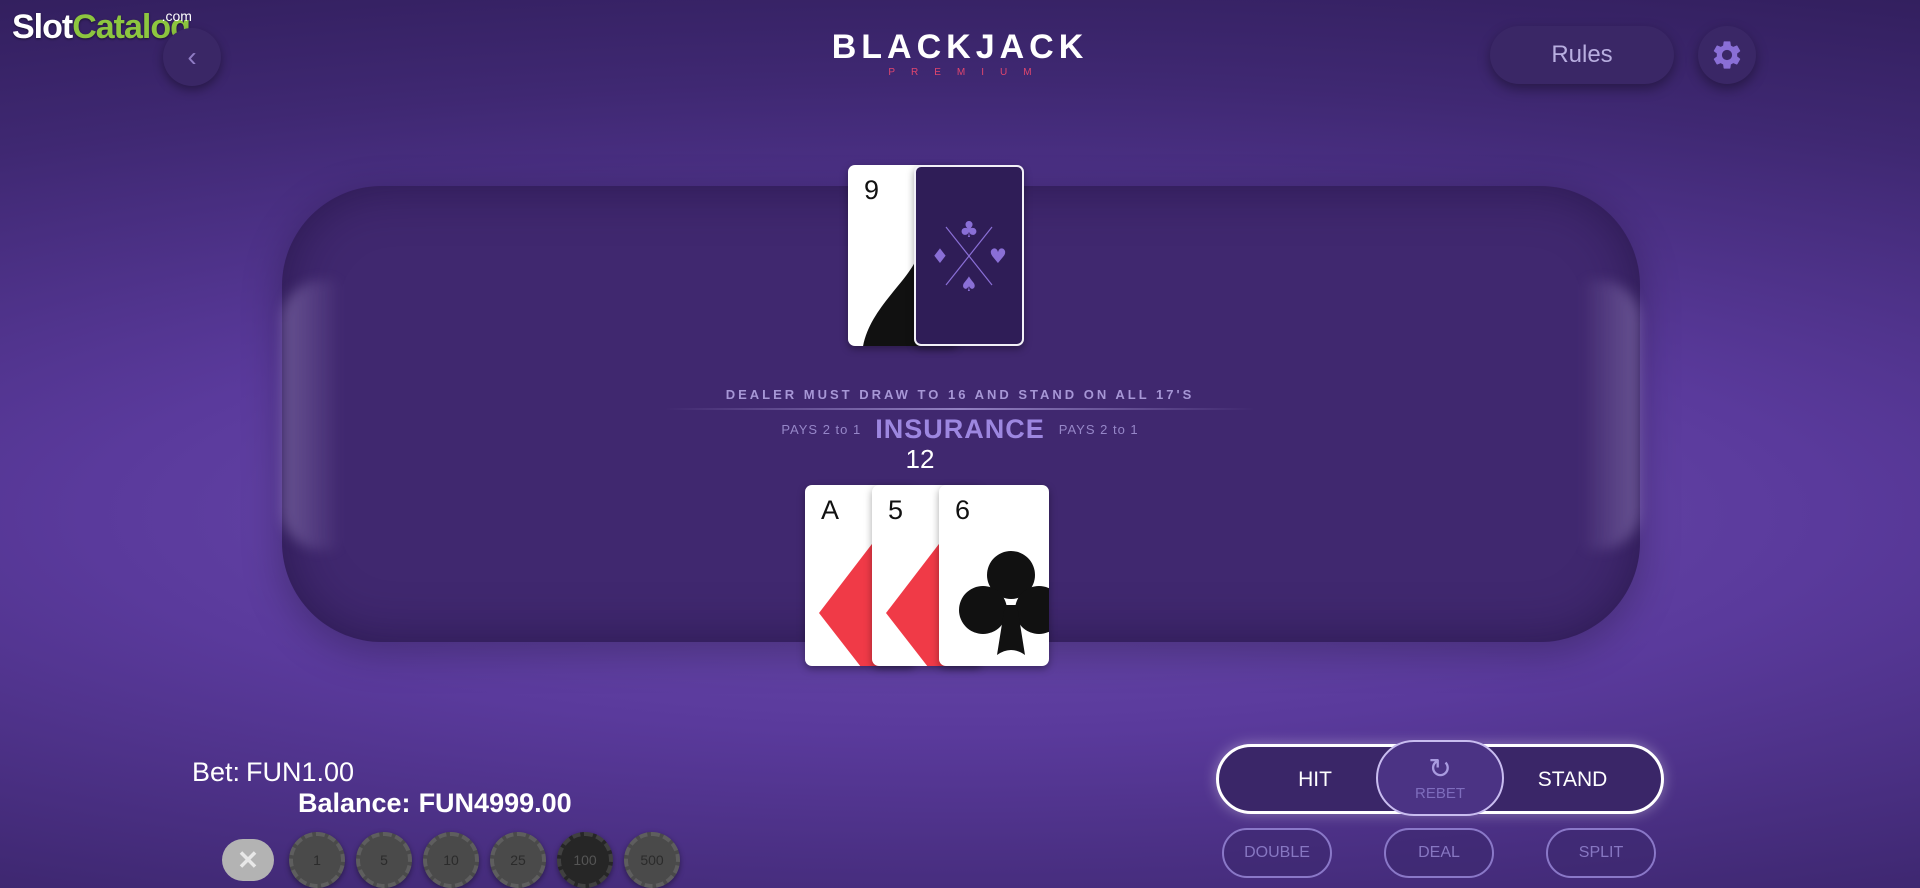 The height and width of the screenshot is (888, 1920). I want to click on balance-label: Balance:, so click(354, 803).